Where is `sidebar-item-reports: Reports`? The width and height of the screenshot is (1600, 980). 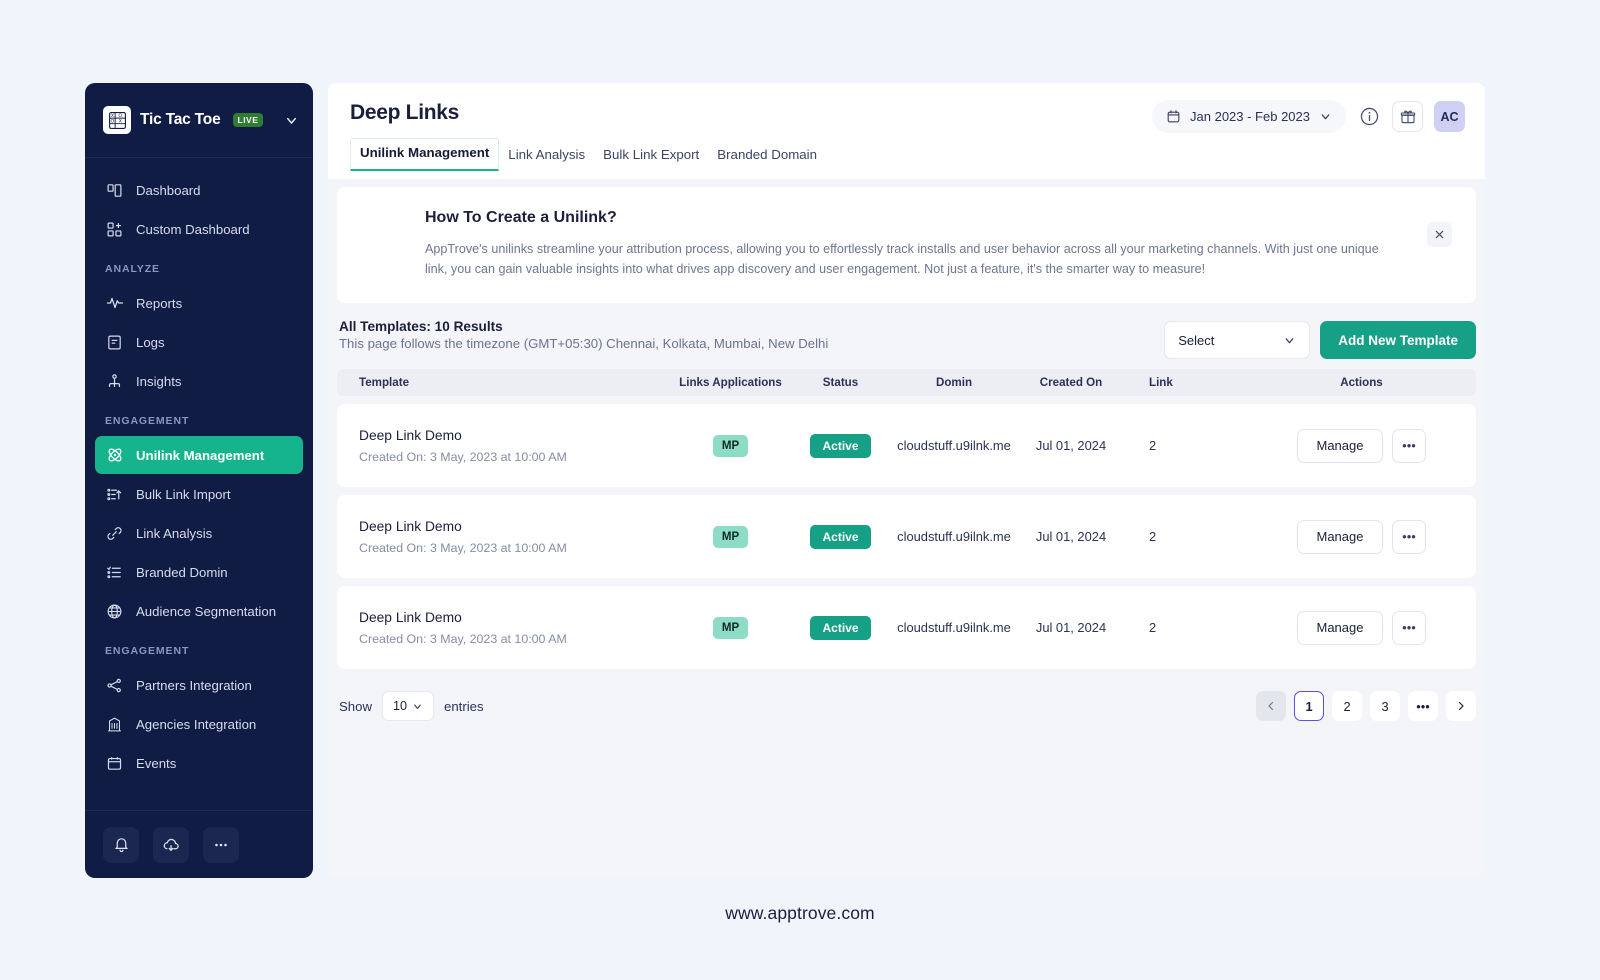
sidebar-item-reports: Reports is located at coordinates (199, 303).